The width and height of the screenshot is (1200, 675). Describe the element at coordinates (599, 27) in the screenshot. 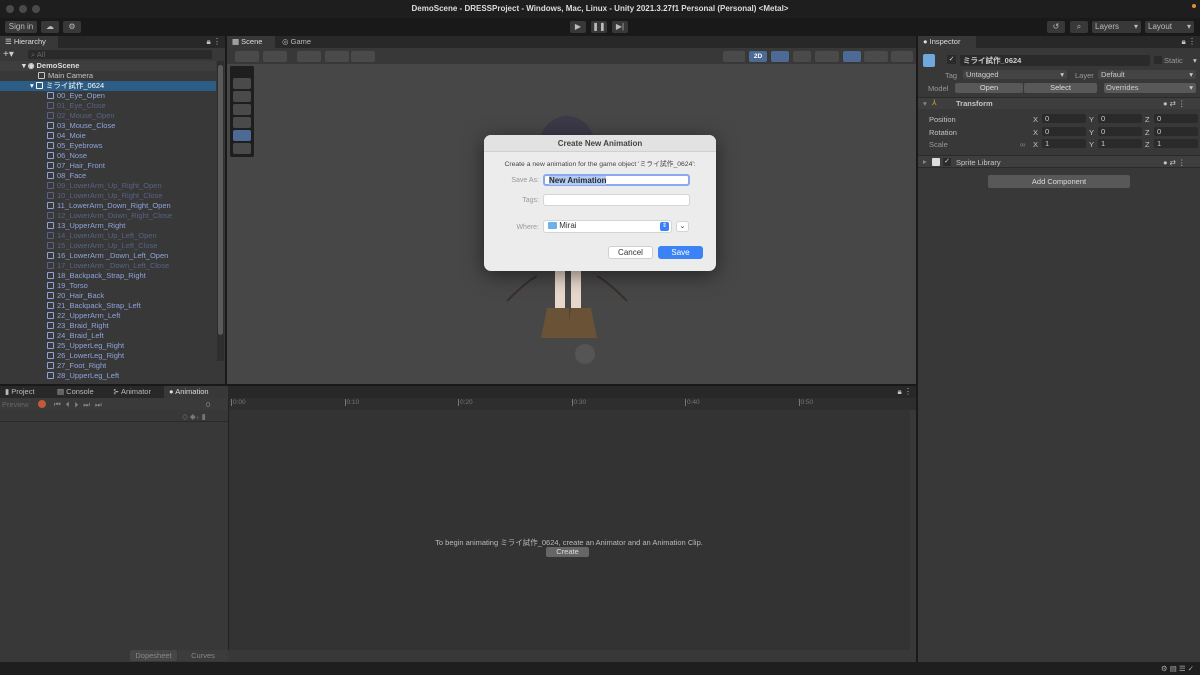

I see `pause-button: ❚❚` at that location.